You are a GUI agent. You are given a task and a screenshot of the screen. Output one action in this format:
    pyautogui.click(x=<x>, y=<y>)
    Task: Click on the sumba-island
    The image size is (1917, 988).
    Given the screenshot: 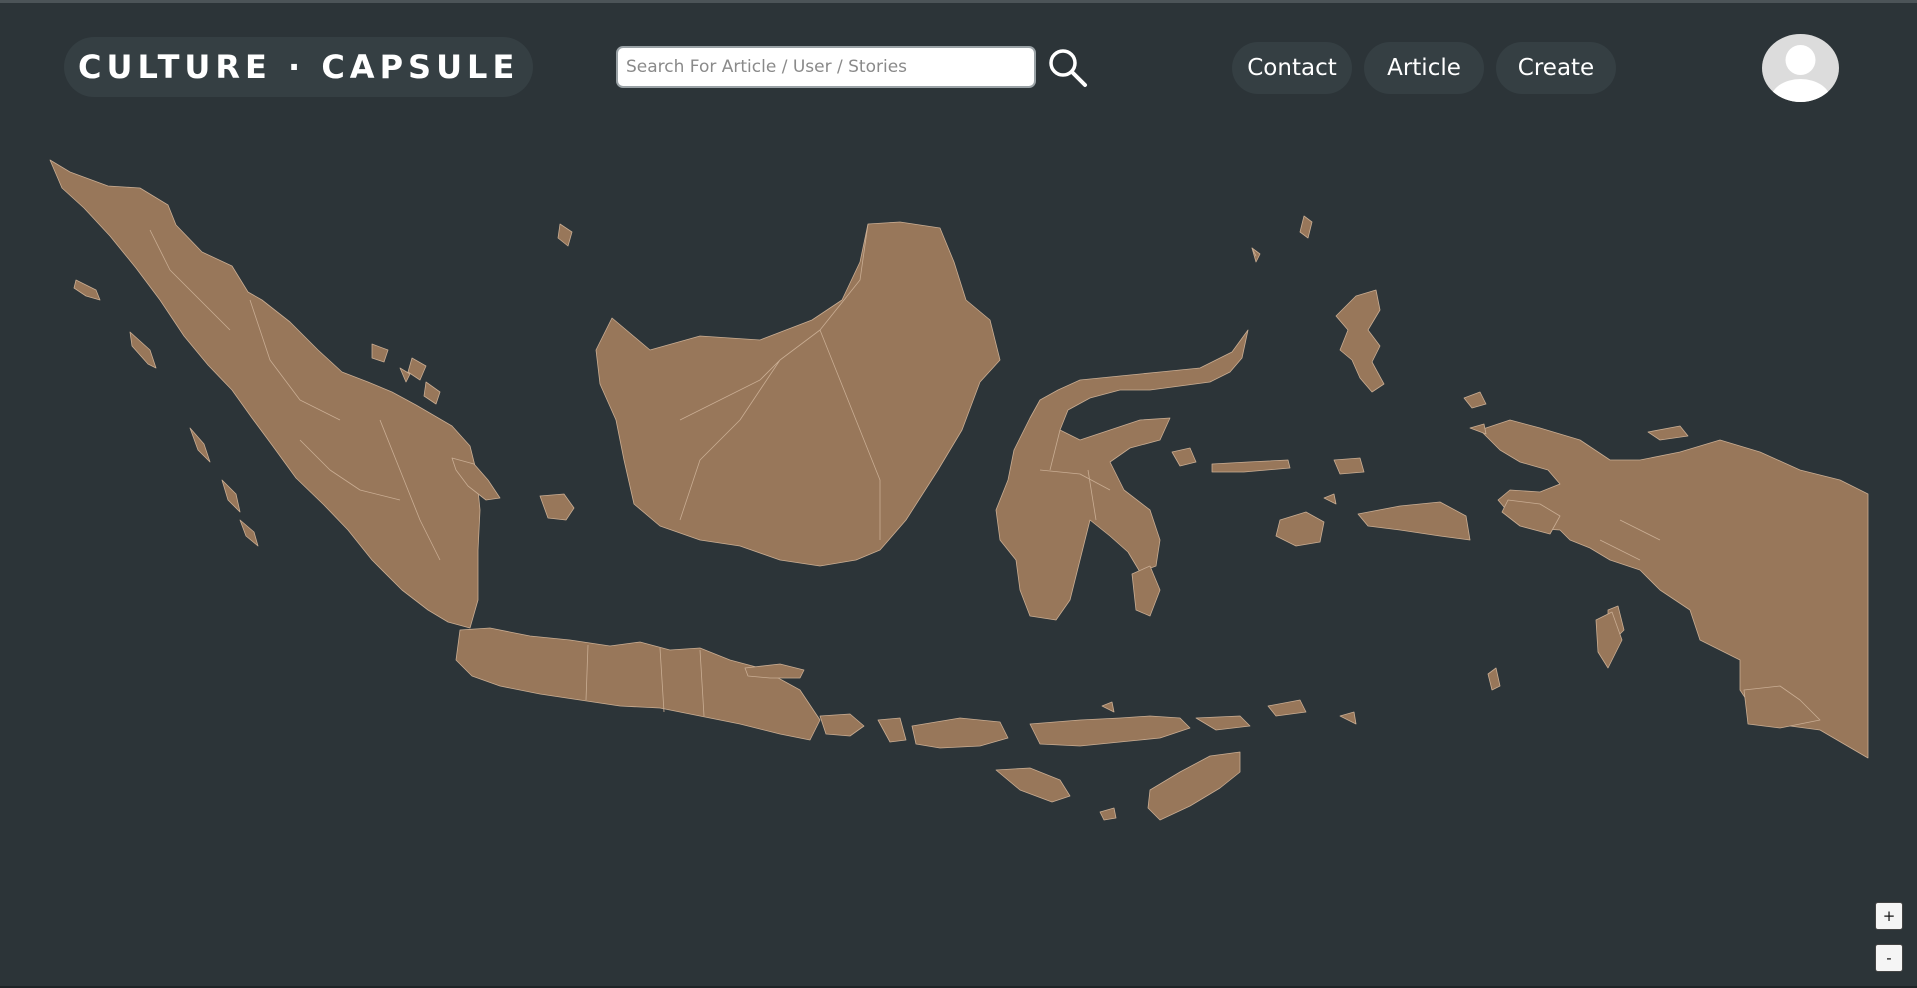 What is the action you would take?
    pyautogui.click(x=1033, y=785)
    